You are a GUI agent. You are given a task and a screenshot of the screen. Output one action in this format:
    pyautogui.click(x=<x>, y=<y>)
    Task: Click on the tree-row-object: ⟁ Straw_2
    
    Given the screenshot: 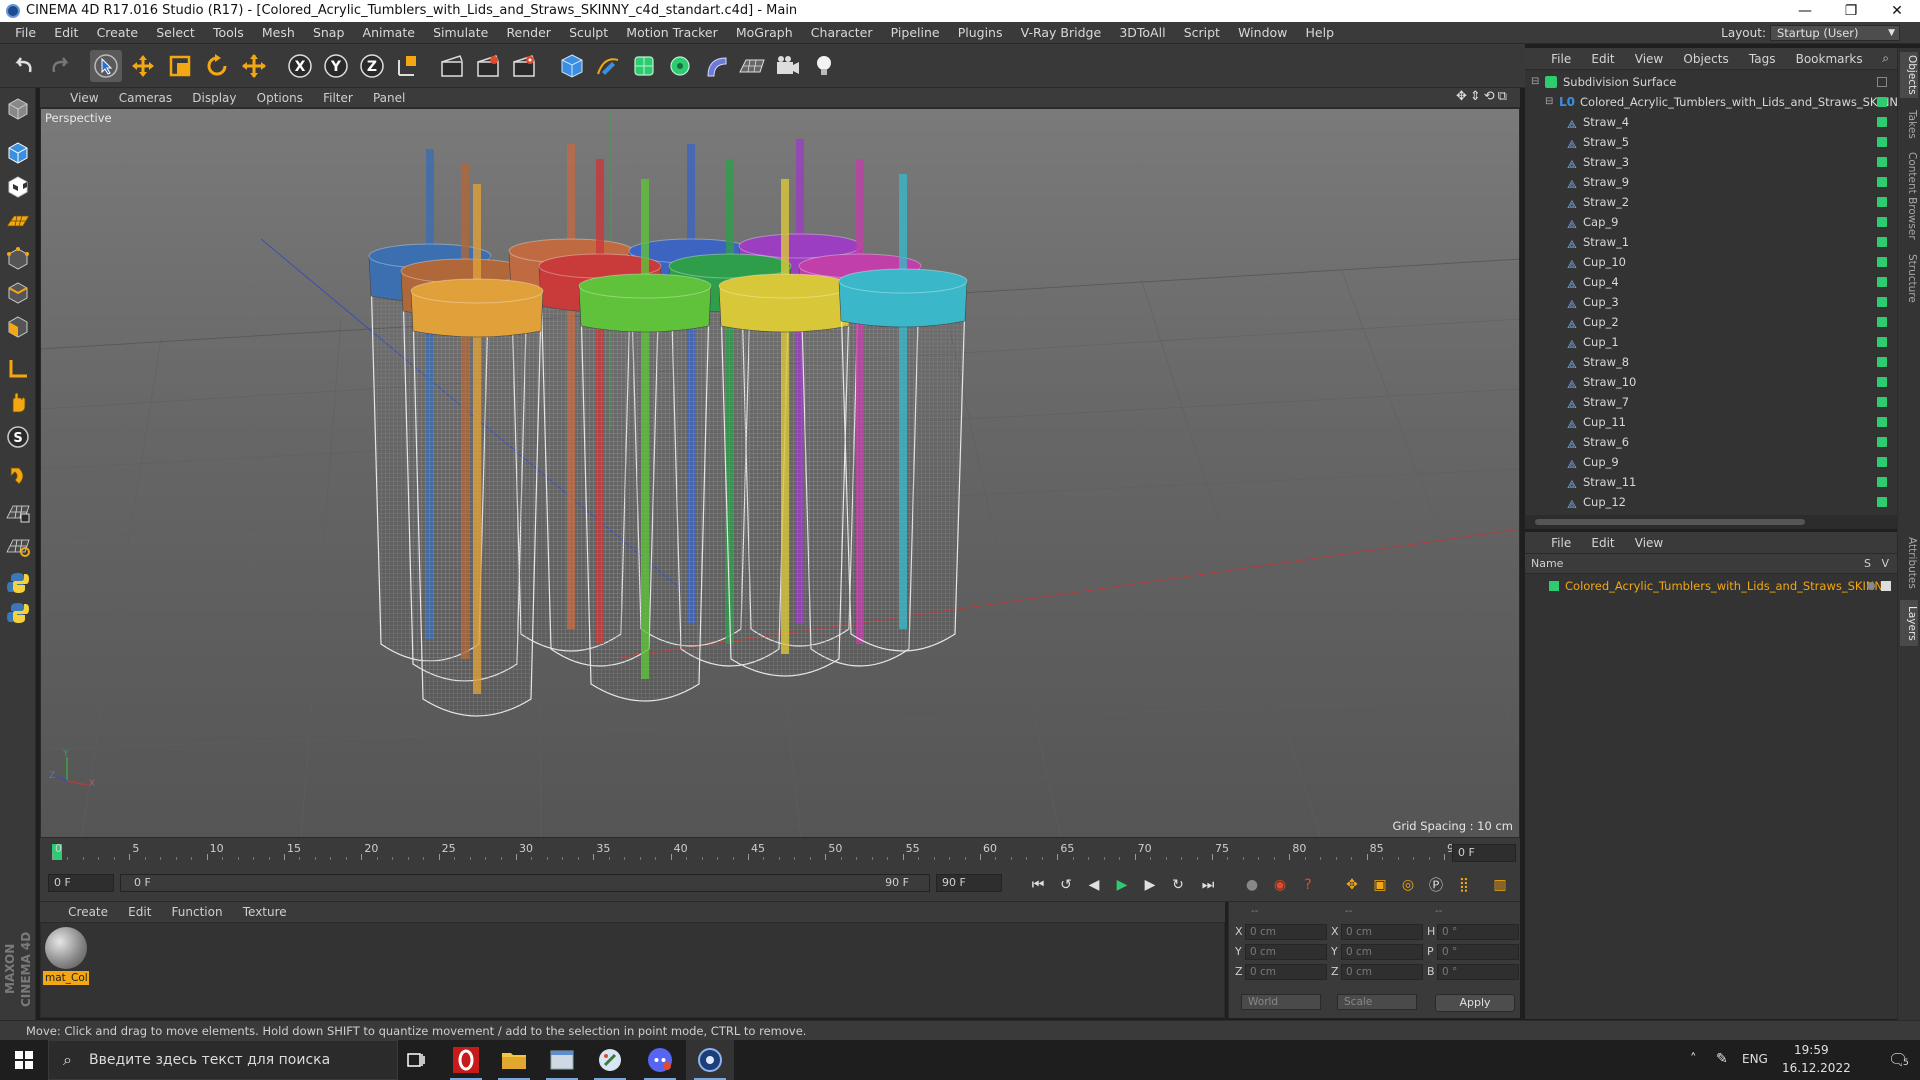 What is the action you would take?
    pyautogui.click(x=1711, y=202)
    